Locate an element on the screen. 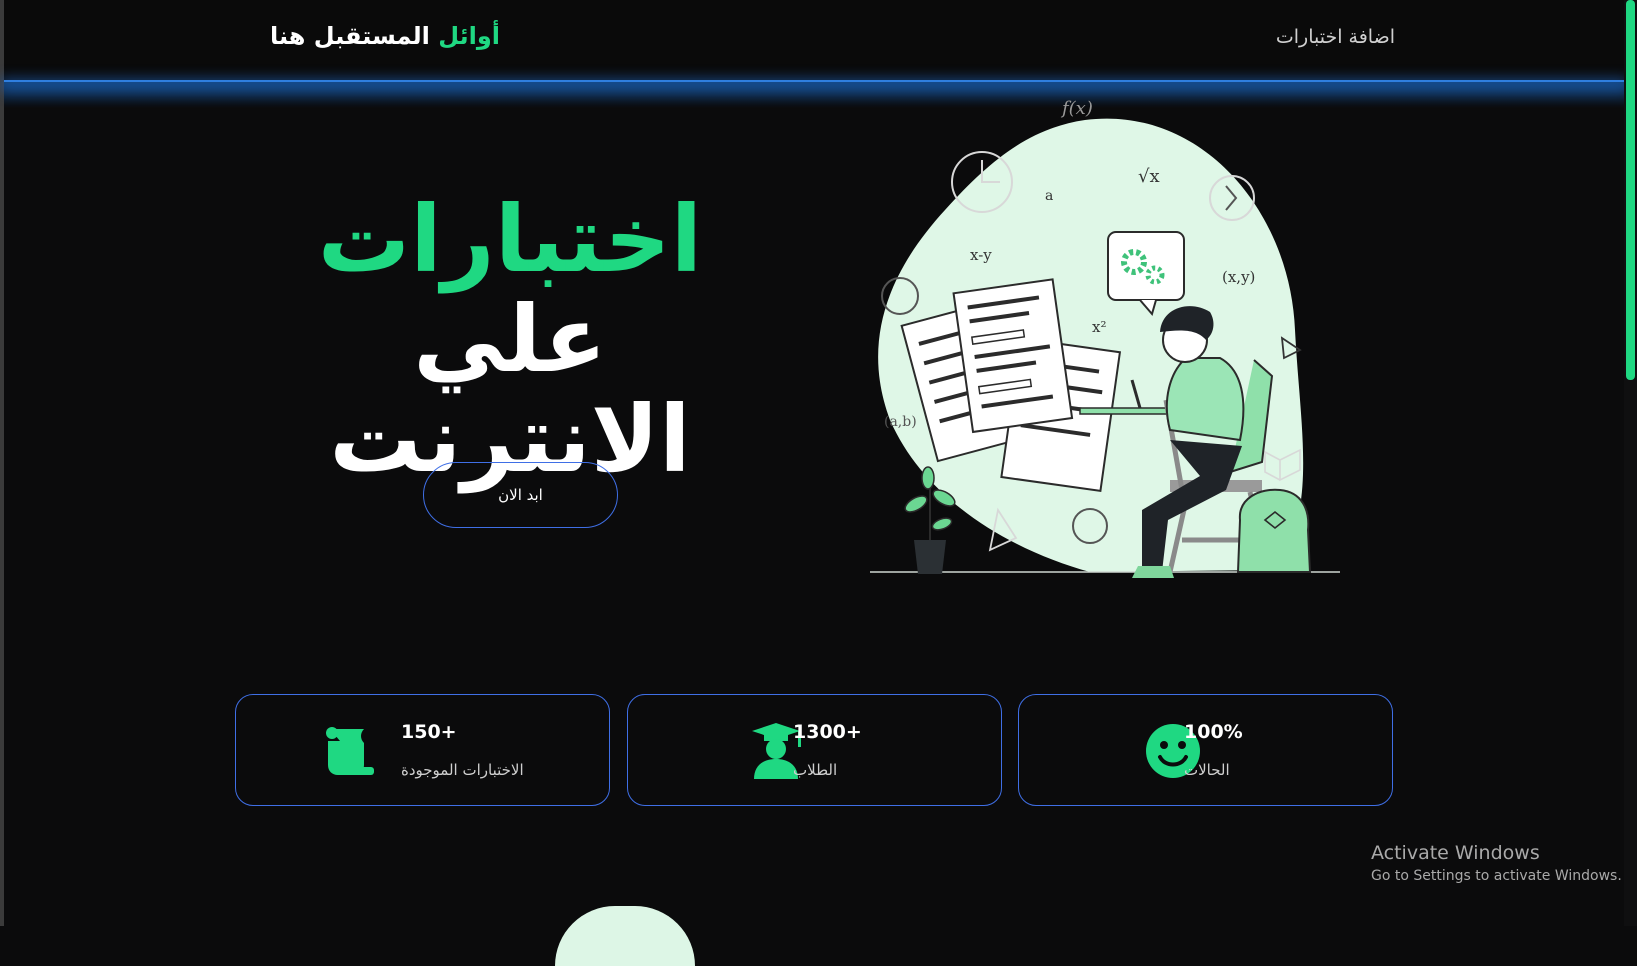 Image resolution: width=1637 pixels, height=966 pixels. stat-value: 100% is located at coordinates (1213, 732).